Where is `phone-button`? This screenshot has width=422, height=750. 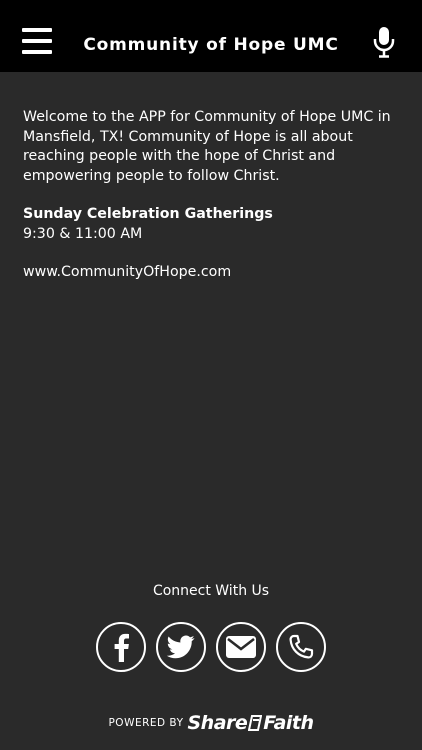 phone-button is located at coordinates (301, 647).